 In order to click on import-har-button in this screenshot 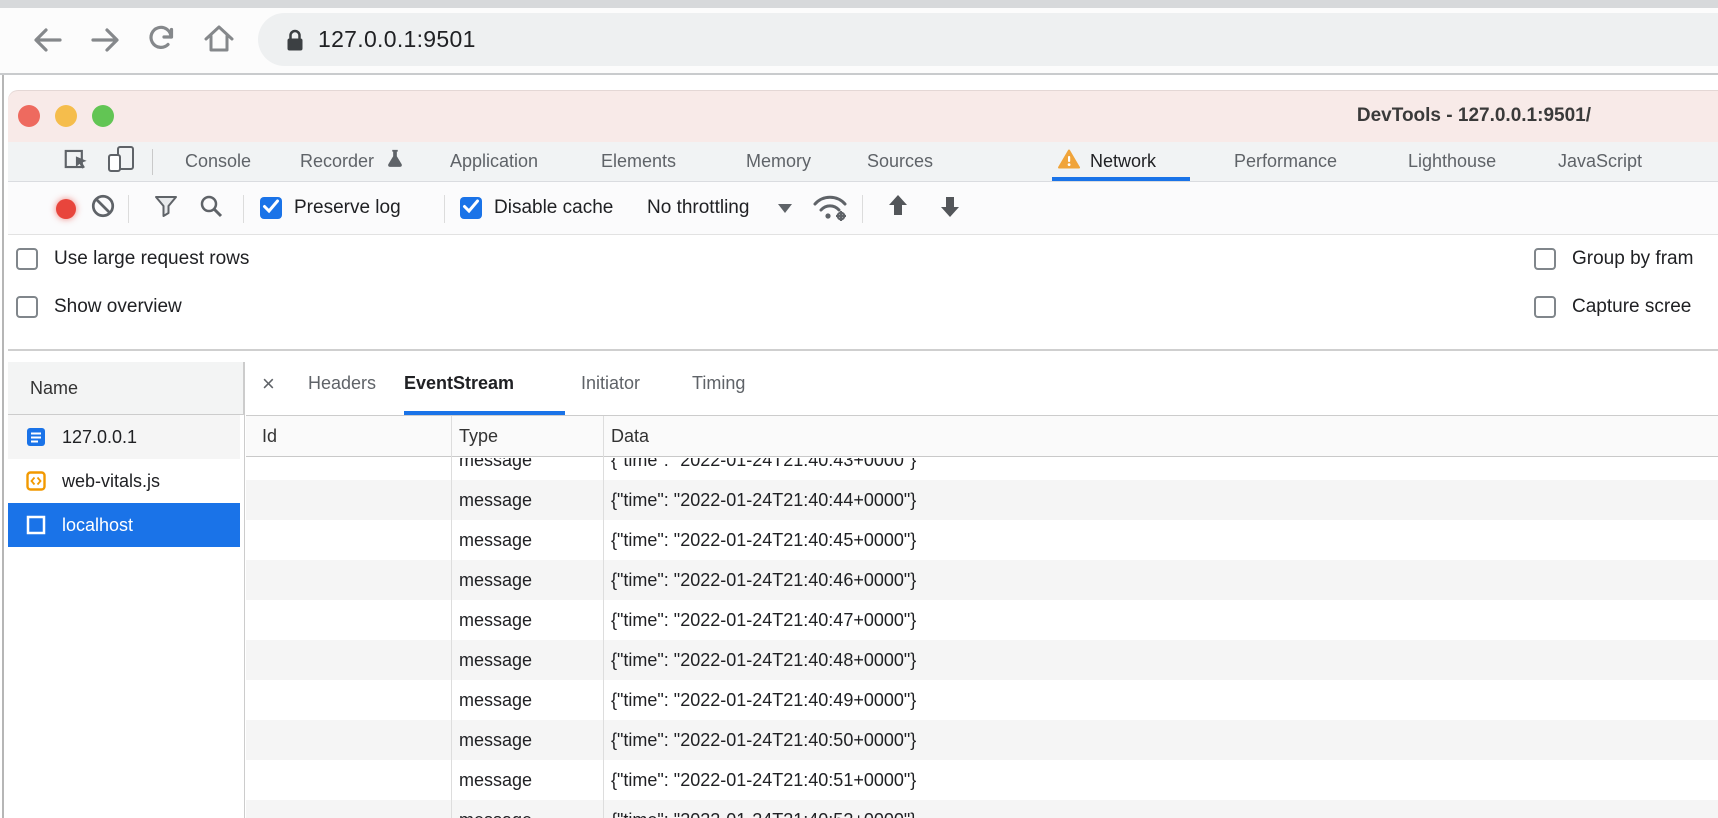, I will do `click(898, 208)`.